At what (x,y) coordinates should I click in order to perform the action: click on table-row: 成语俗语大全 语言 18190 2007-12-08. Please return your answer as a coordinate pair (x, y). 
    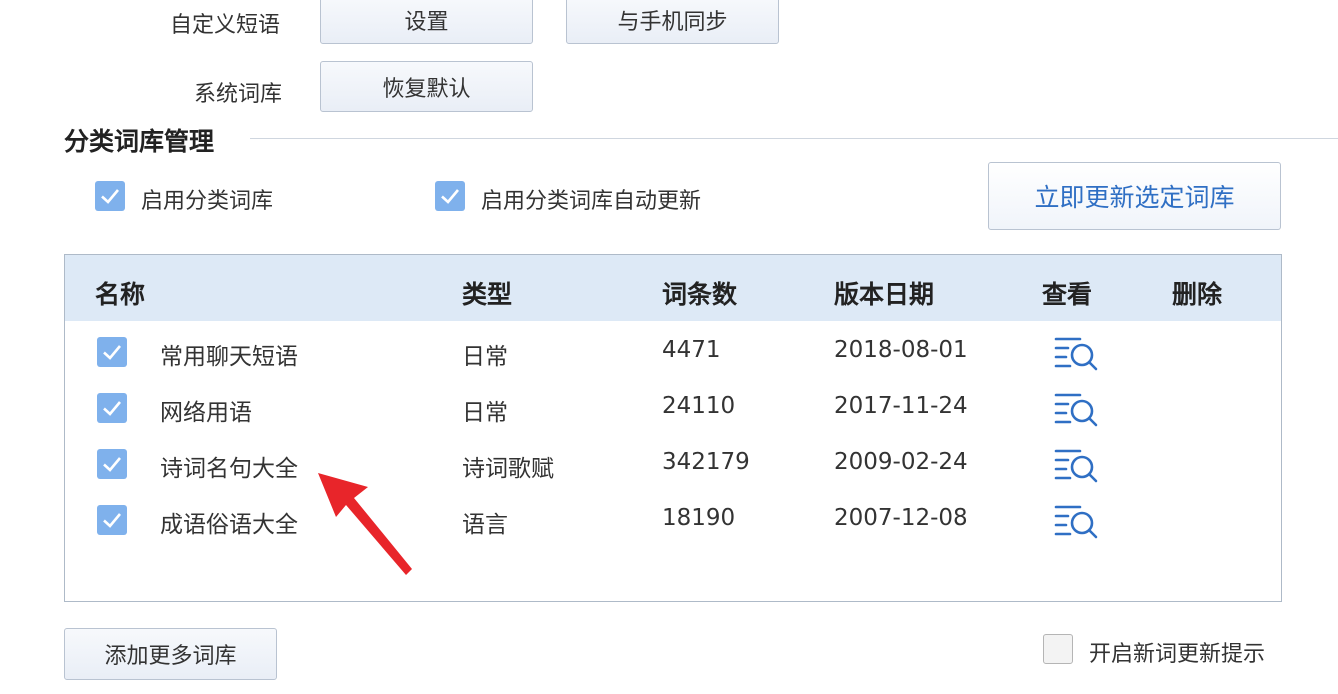
    Looking at the image, I should click on (673, 521).